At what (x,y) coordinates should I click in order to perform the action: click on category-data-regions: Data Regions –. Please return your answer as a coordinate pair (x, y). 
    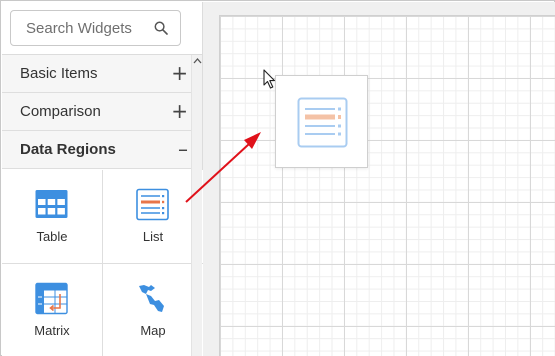
    Looking at the image, I should click on (96, 150).